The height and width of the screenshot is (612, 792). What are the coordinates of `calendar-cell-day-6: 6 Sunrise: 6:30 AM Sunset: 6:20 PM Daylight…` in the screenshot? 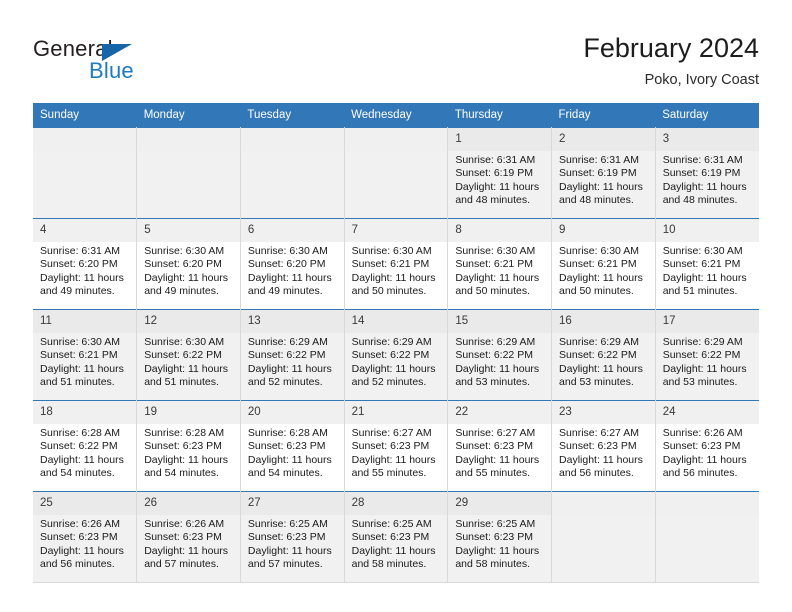 It's located at (292, 264).